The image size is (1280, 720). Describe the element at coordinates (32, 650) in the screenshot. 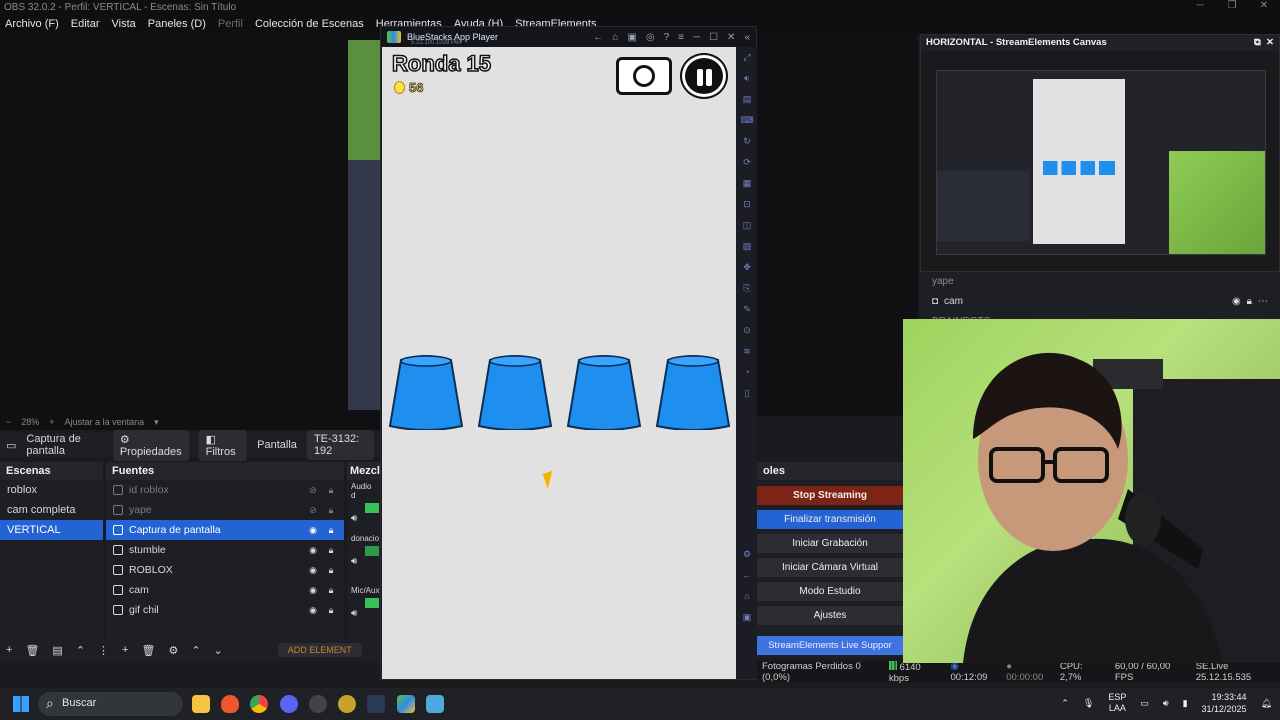

I see `trash-icon: 🗑︎` at that location.